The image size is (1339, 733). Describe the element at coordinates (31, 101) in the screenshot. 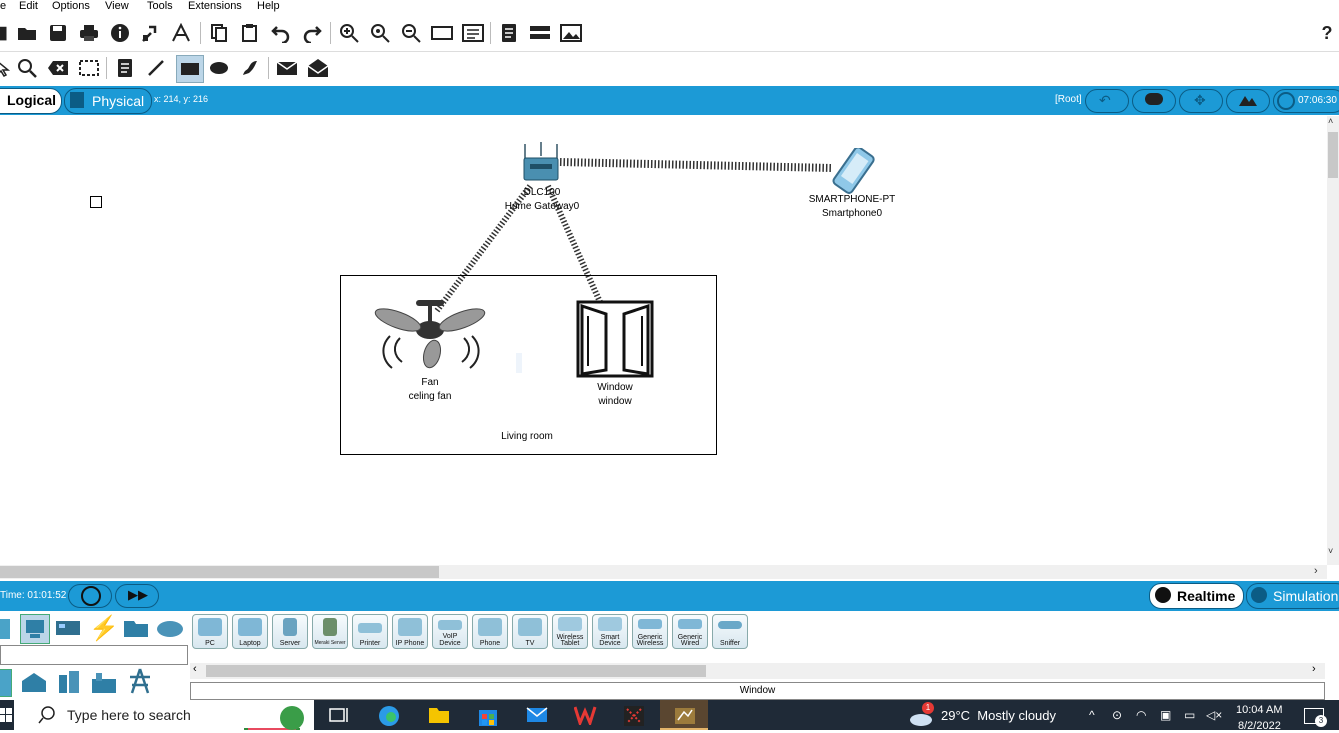

I see `tab-logical: Logical` at that location.